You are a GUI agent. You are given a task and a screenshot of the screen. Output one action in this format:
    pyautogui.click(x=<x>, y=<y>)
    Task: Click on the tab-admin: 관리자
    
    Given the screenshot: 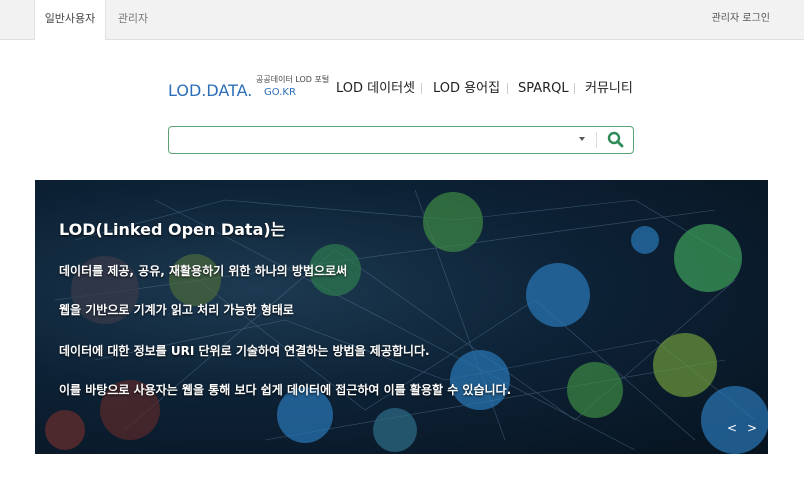 What is the action you would take?
    pyautogui.click(x=133, y=20)
    